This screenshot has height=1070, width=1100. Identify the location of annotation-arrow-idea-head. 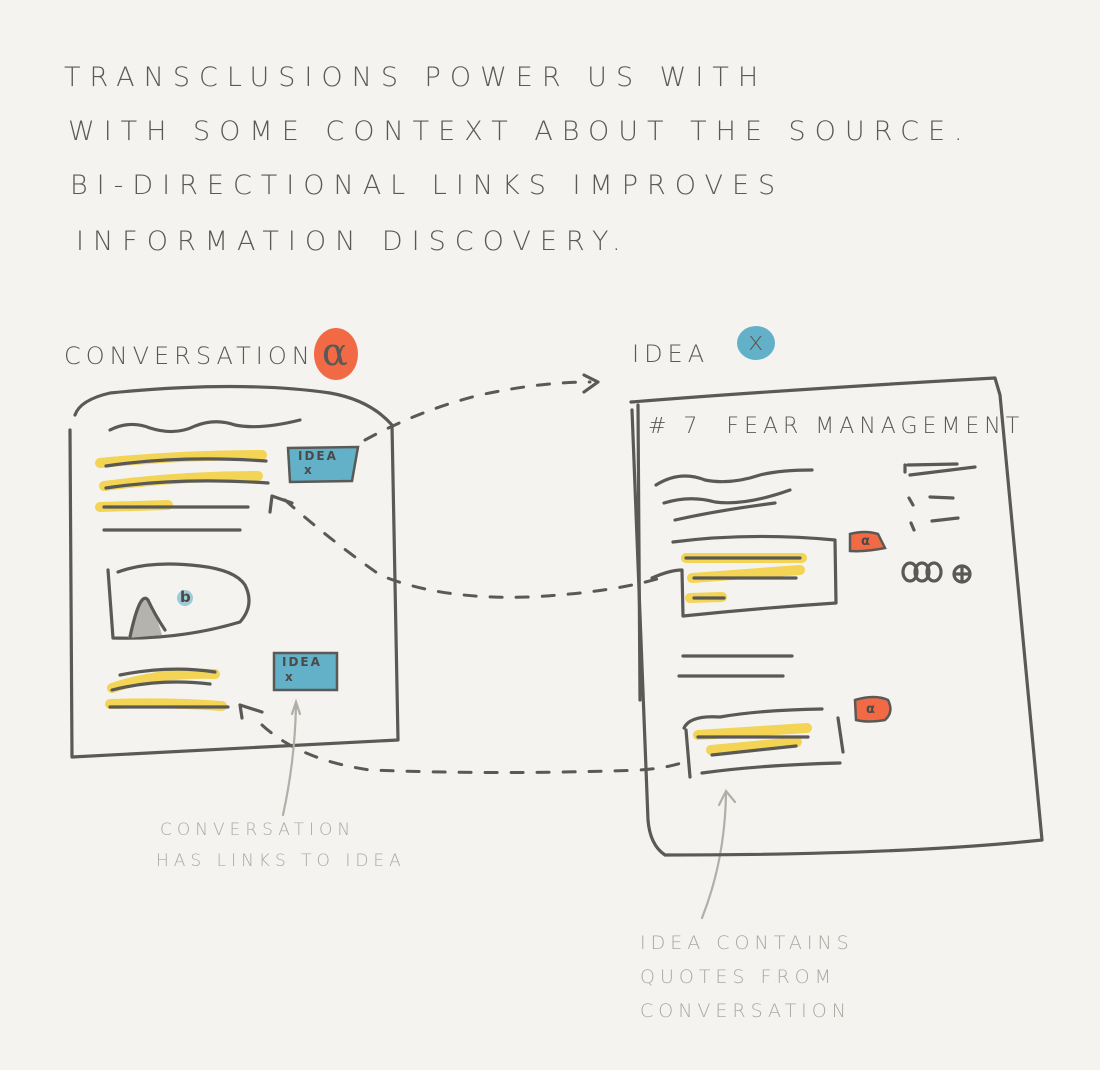
(727, 797).